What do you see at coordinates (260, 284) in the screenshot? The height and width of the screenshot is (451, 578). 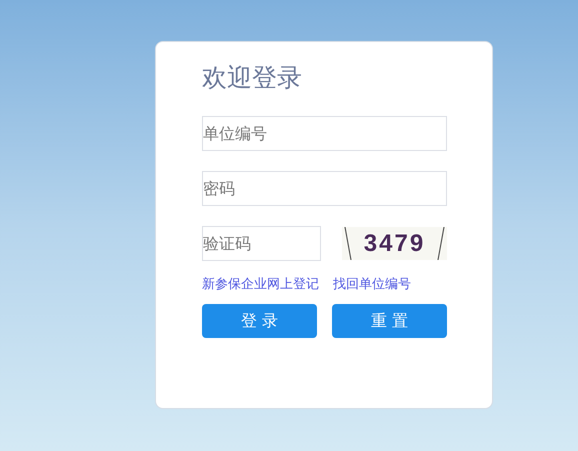 I see `link: 新参保企业网上登记` at bounding box center [260, 284].